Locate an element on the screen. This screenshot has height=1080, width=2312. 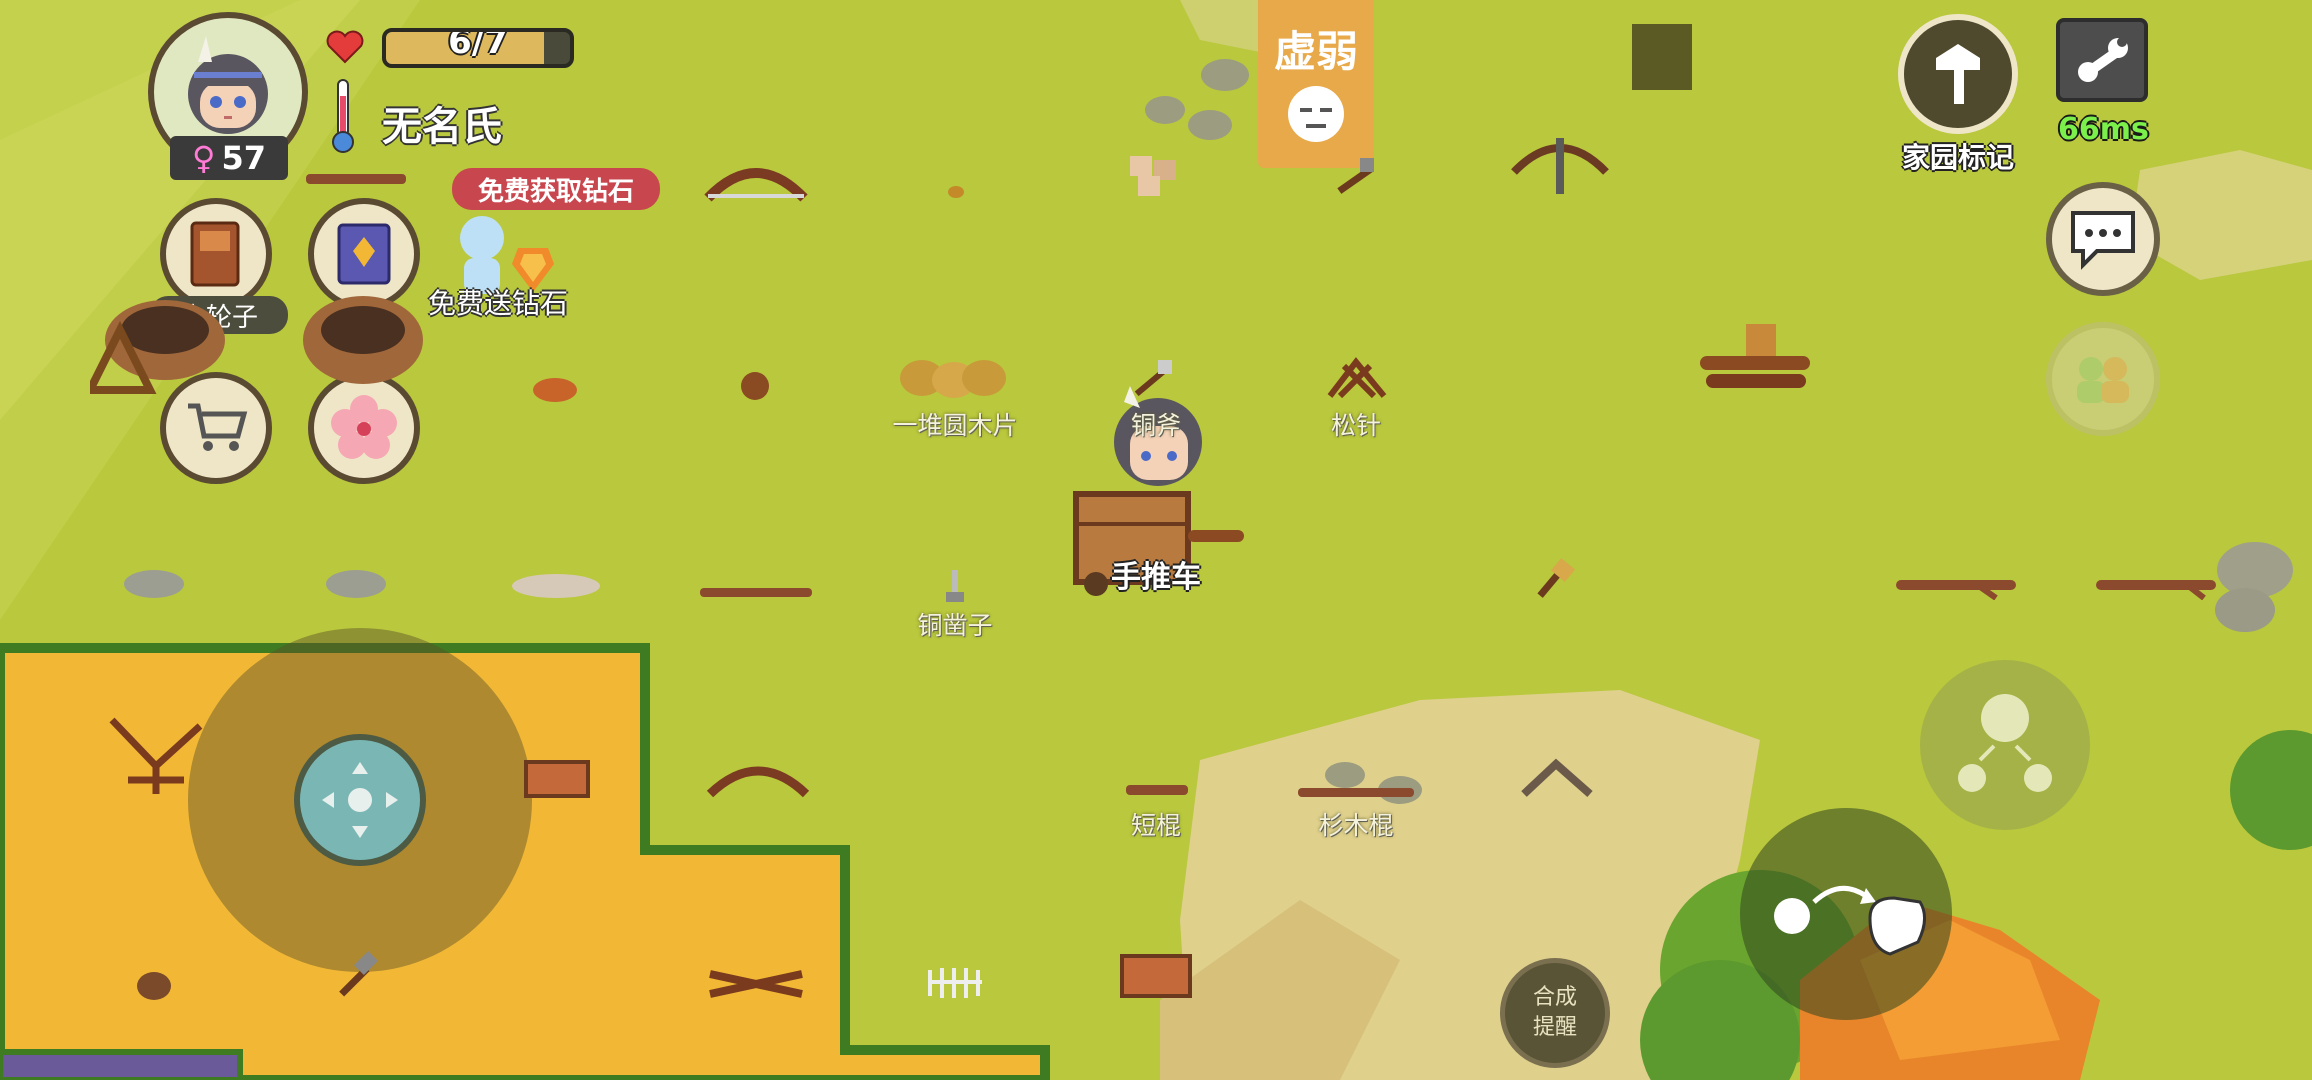
hammer-item is located at coordinates (355, 976).